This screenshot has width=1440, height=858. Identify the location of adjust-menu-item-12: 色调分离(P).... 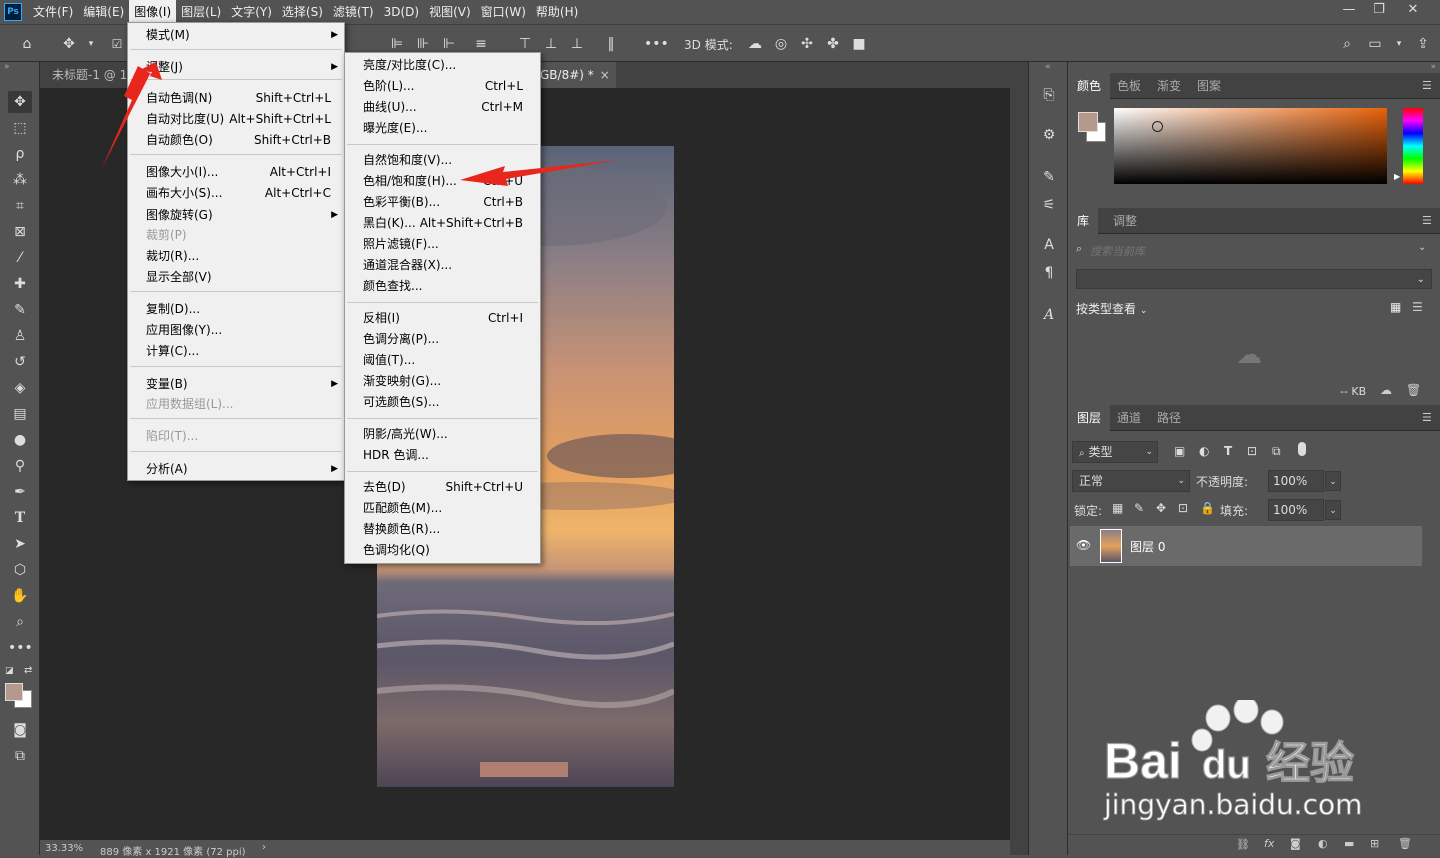
(442, 339).